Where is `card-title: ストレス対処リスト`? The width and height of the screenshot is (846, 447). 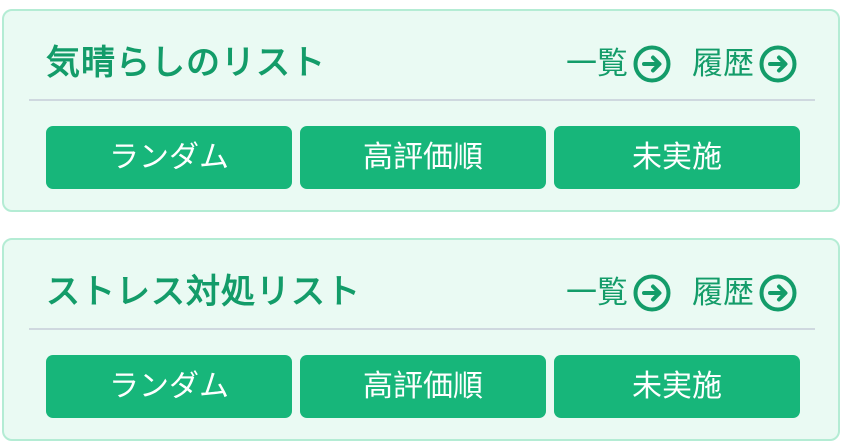 card-title: ストレス対処リスト is located at coordinates (203, 292).